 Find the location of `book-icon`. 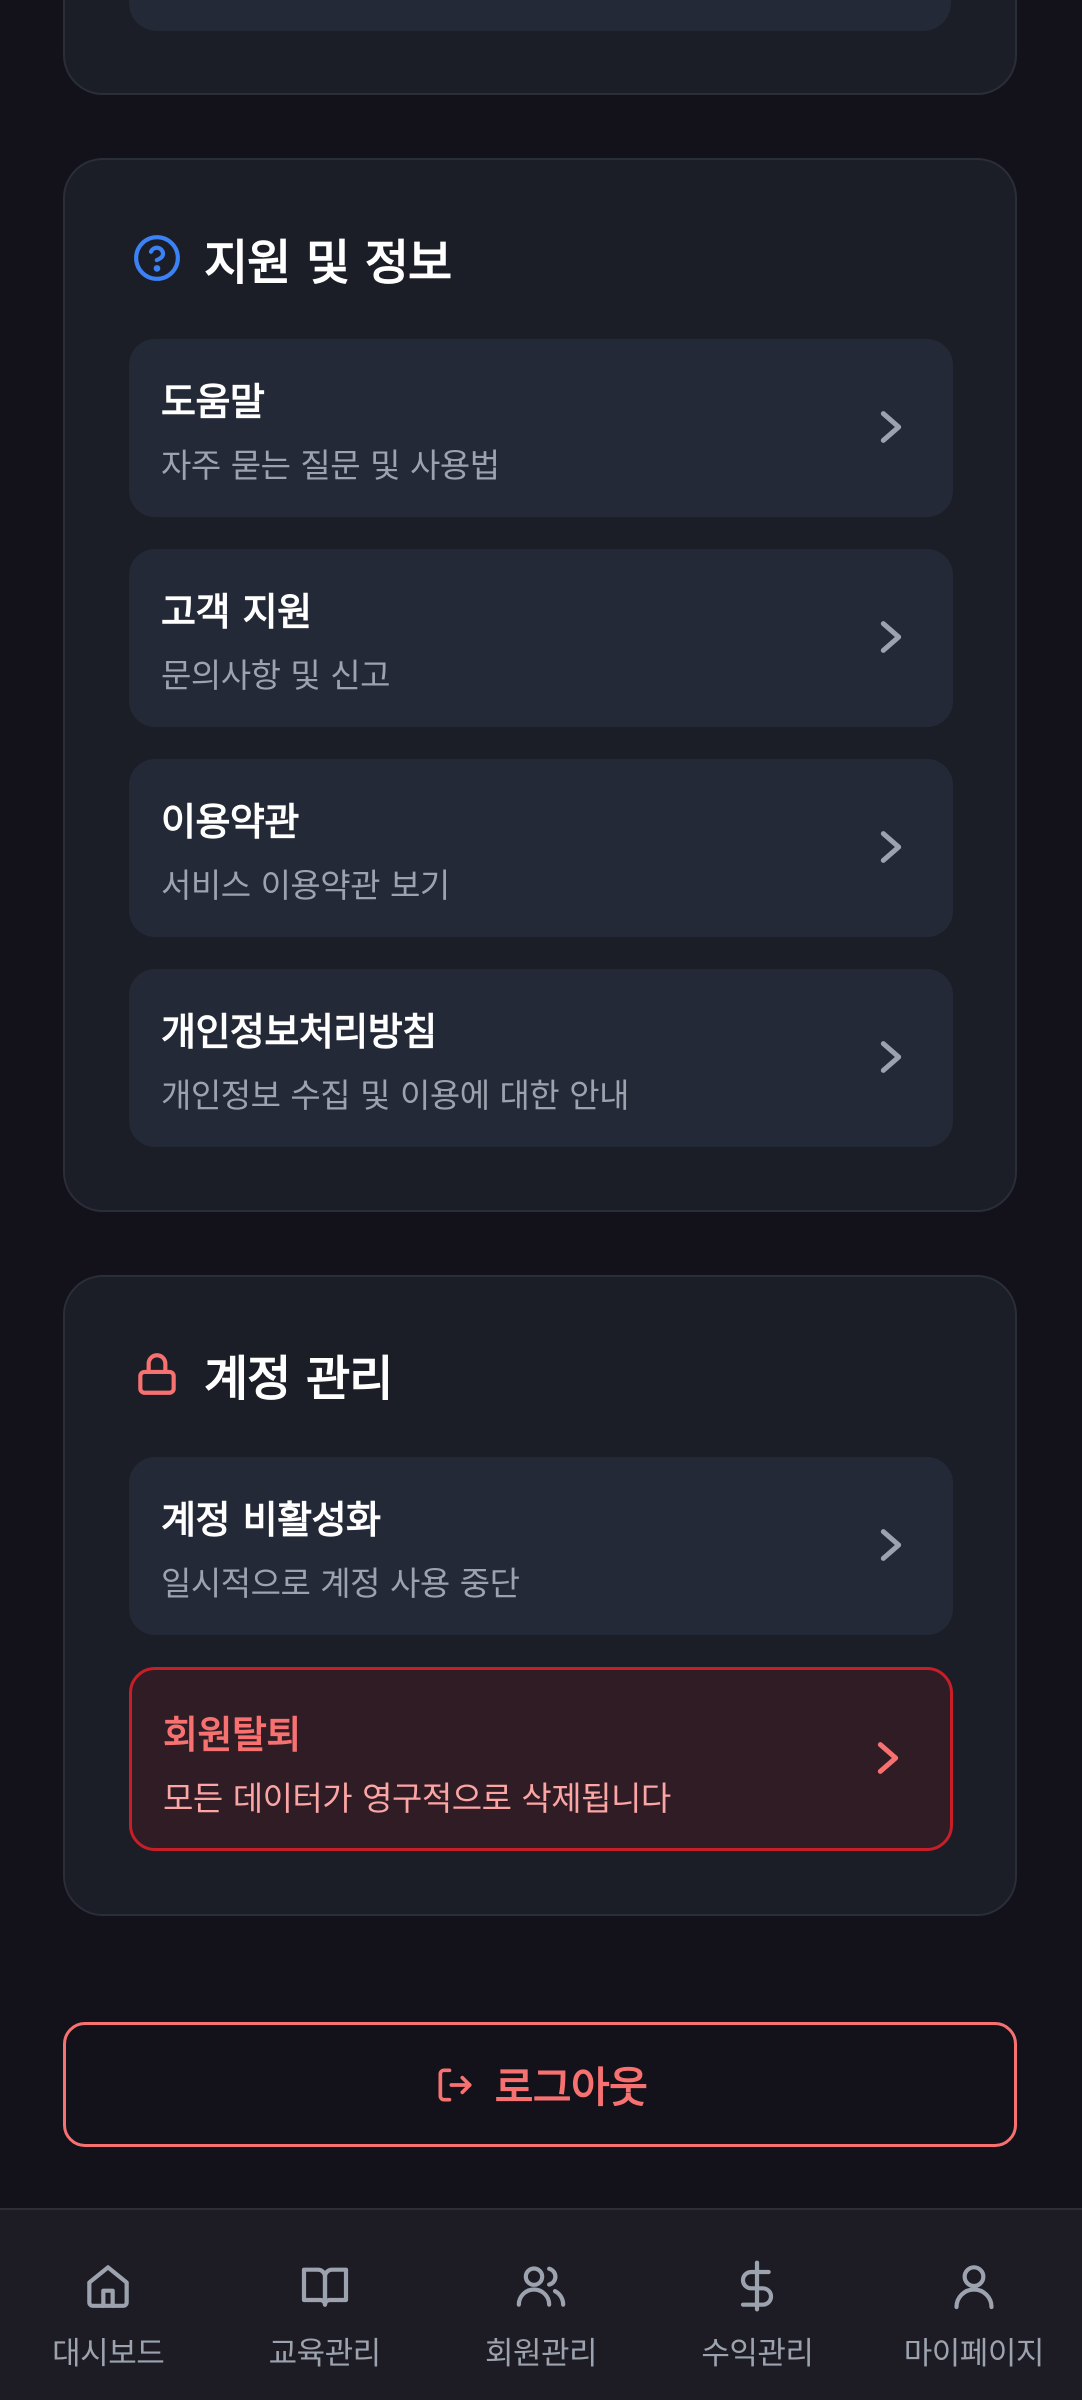

book-icon is located at coordinates (325, 2286).